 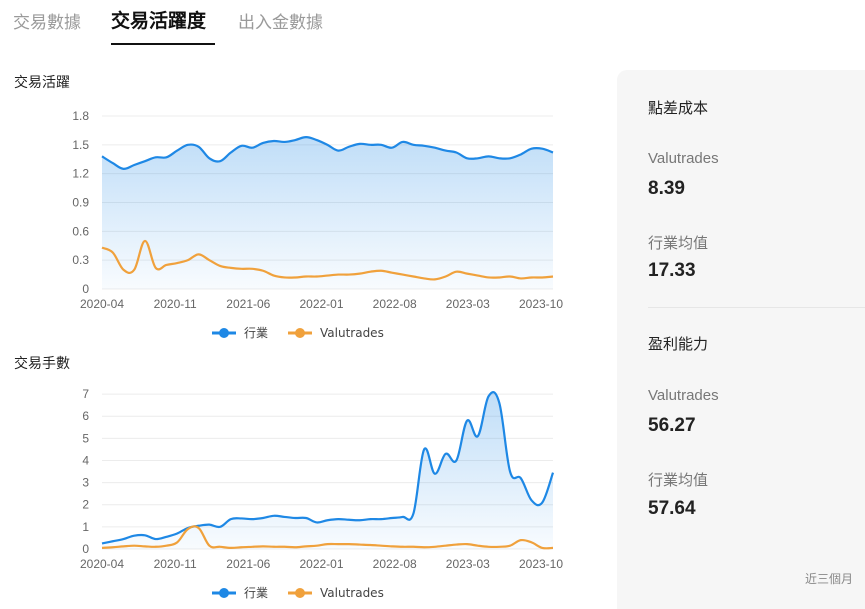 What do you see at coordinates (672, 270) in the screenshot?
I see `spread-avg-value: 17.33` at bounding box center [672, 270].